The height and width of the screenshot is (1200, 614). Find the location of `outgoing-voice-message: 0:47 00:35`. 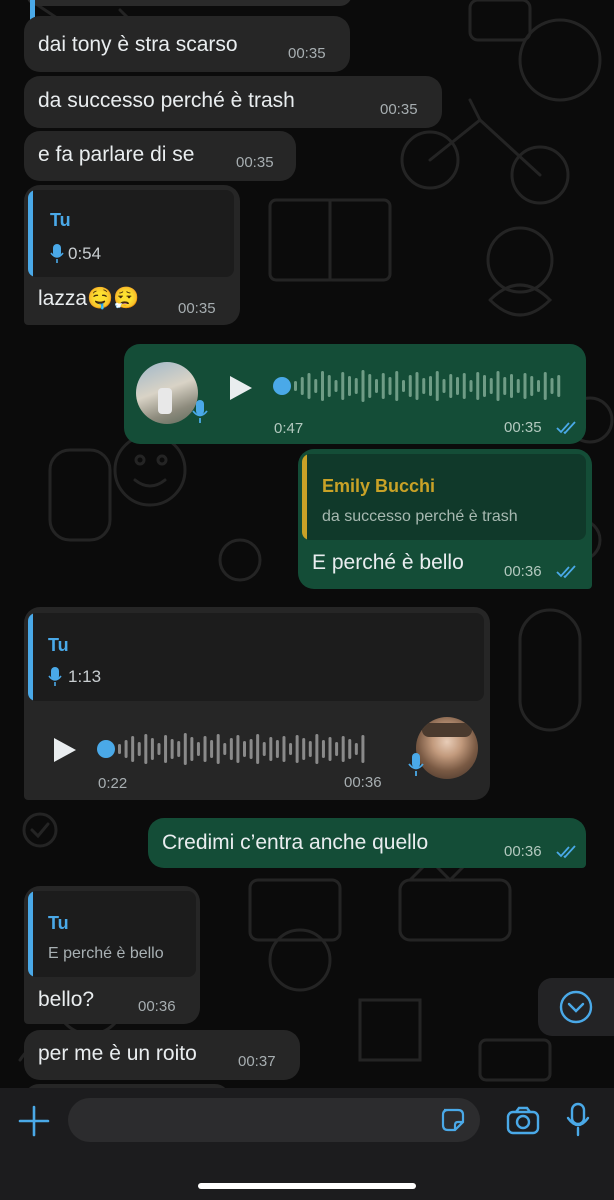

outgoing-voice-message: 0:47 00:35 is located at coordinates (355, 394).